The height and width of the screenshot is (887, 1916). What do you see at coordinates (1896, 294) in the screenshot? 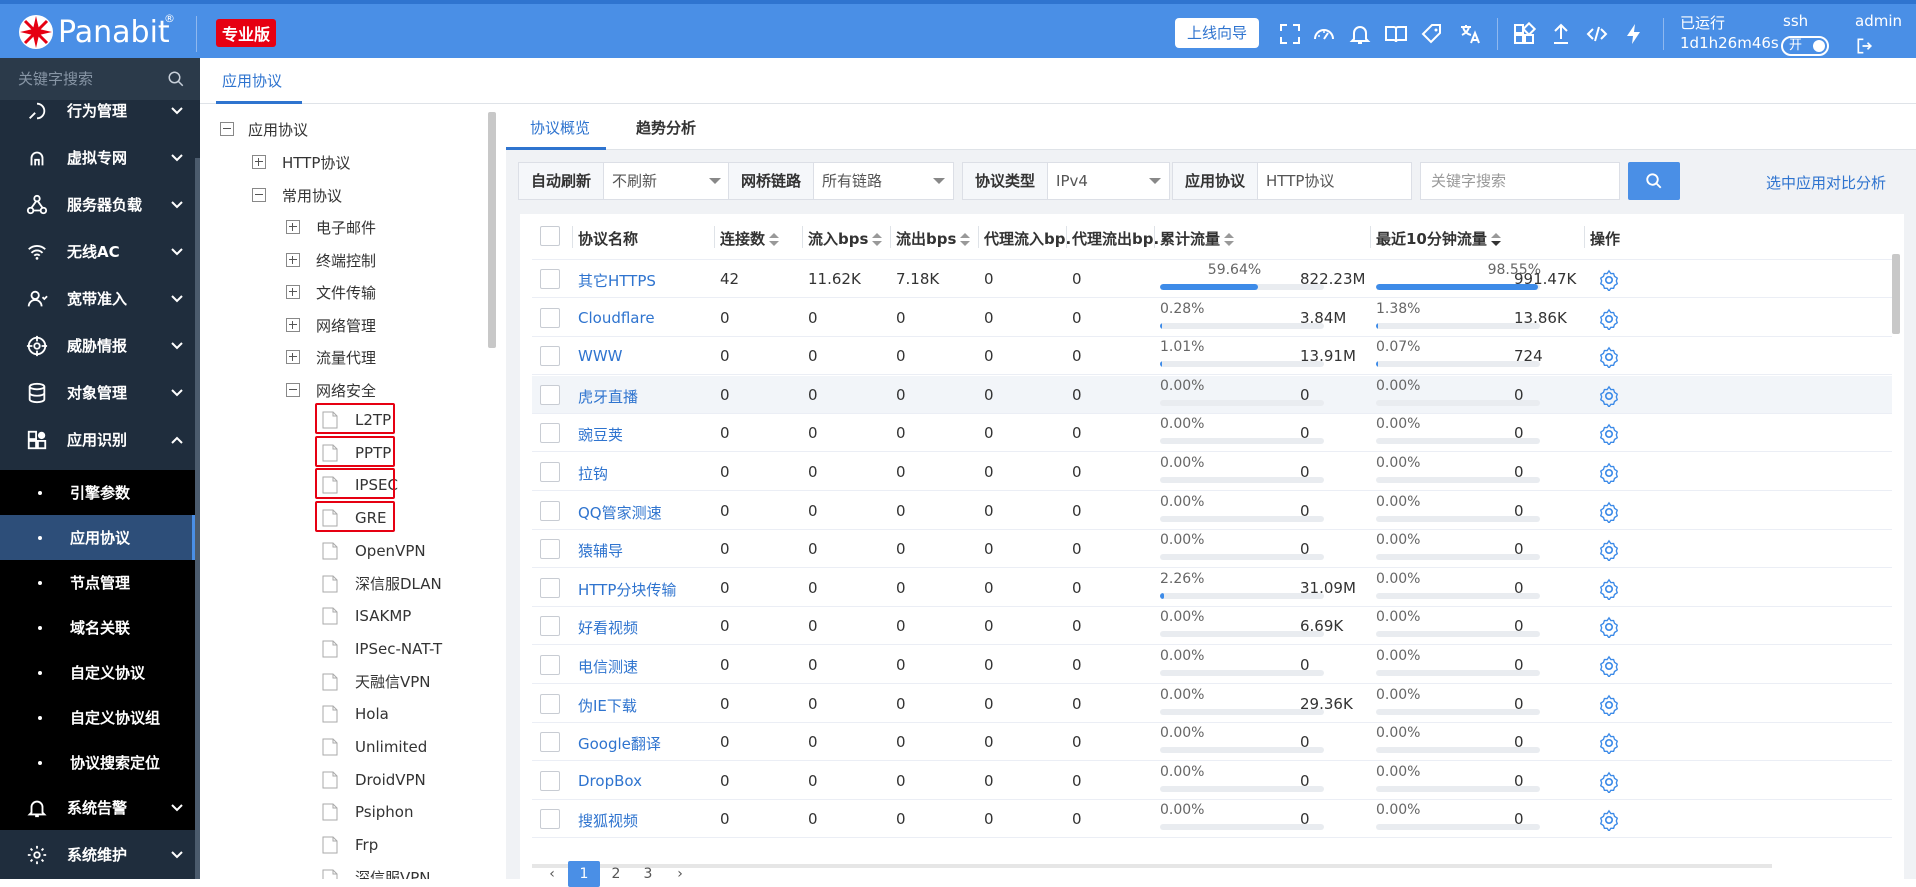
I see `table-scrollbar` at bounding box center [1896, 294].